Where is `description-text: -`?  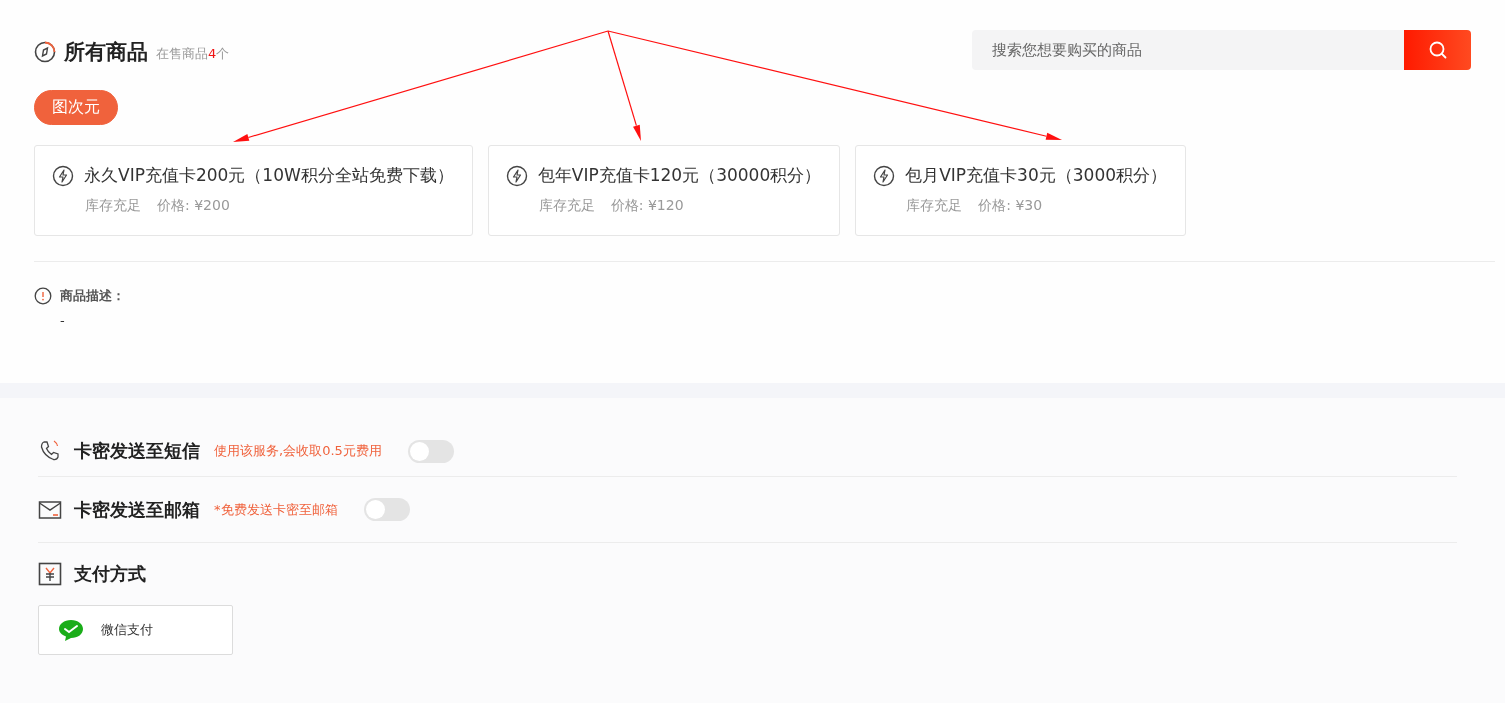 description-text: - is located at coordinates (63, 320).